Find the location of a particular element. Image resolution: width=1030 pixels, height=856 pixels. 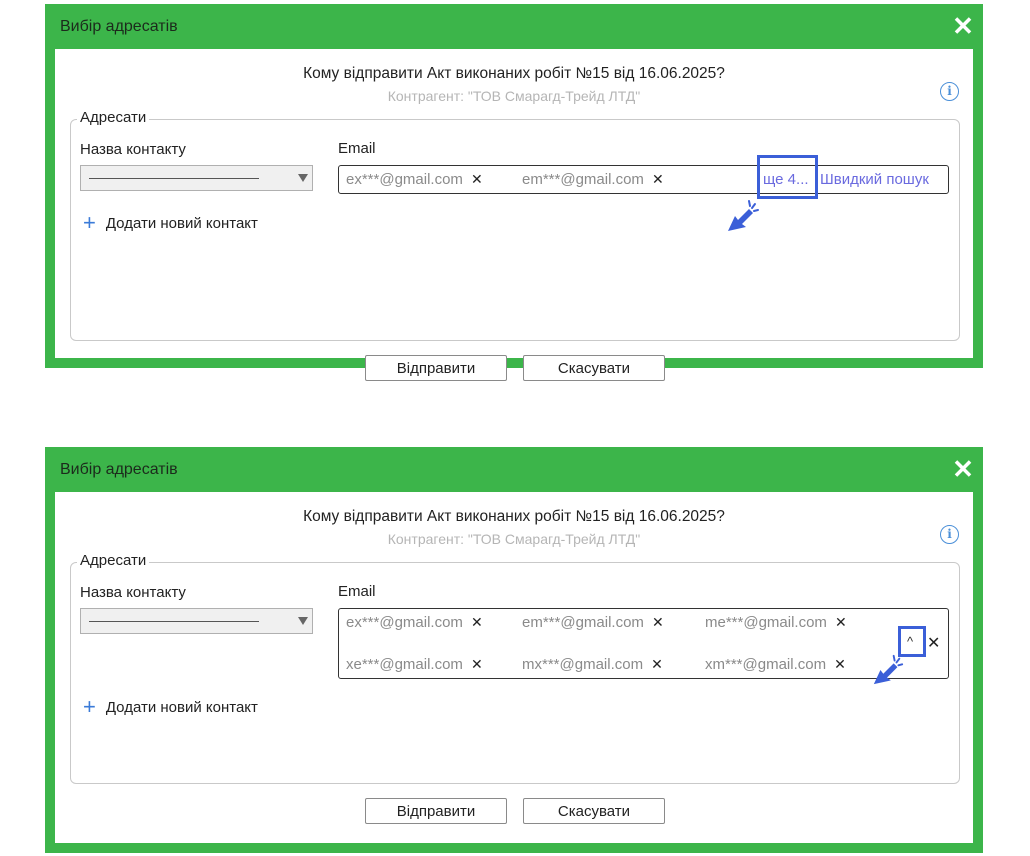

quick-search-link: Швидкий пошук is located at coordinates (874, 179).